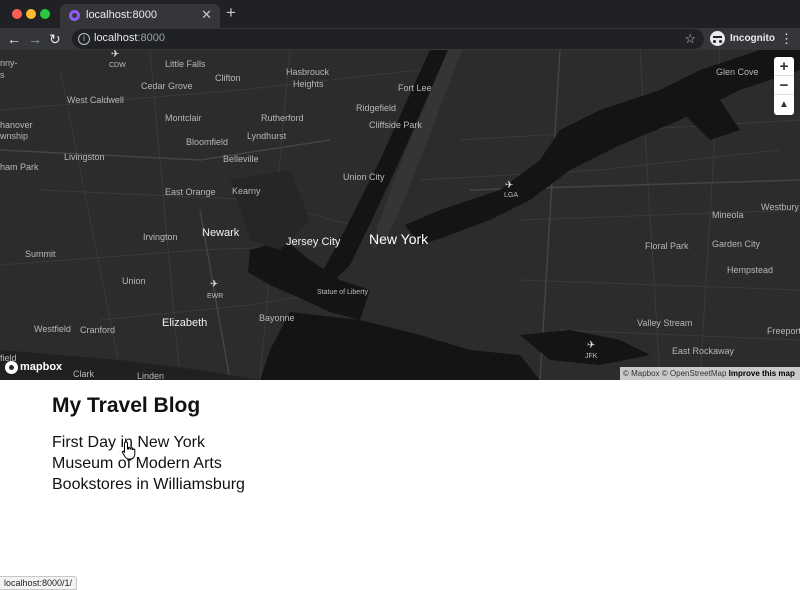  Describe the element at coordinates (40, 254) in the screenshot. I see `map-label-summit: Summit` at that location.